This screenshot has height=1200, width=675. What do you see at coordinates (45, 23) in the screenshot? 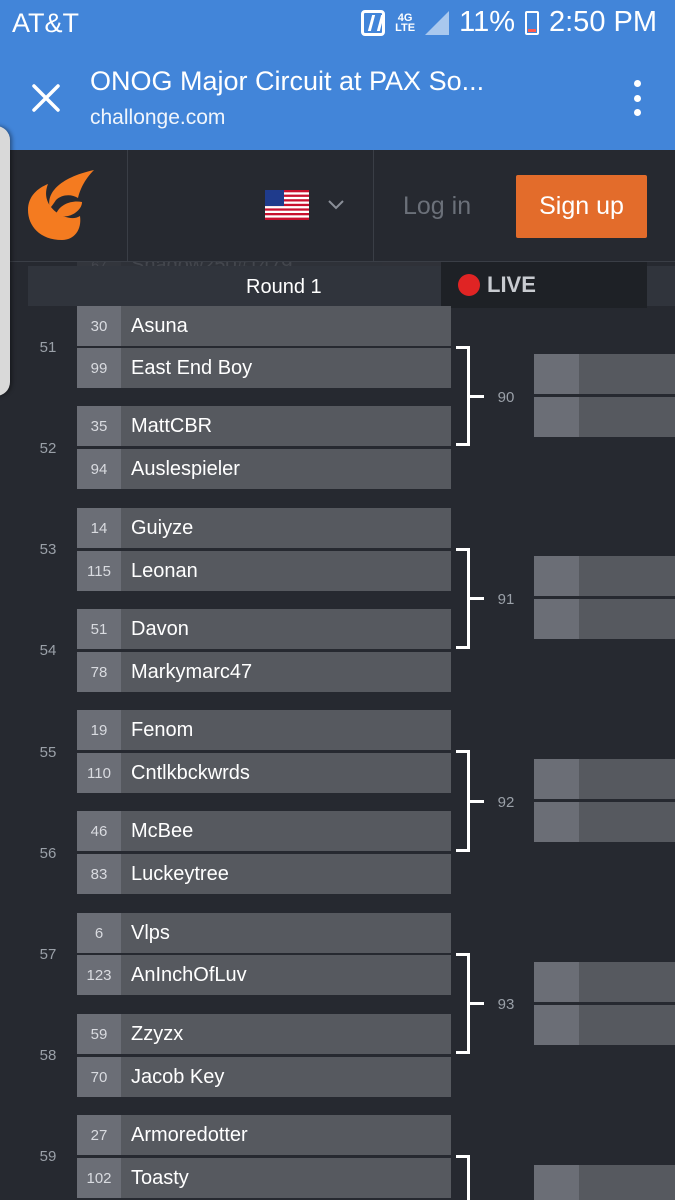
I see `carrier-name: AT&T` at bounding box center [45, 23].